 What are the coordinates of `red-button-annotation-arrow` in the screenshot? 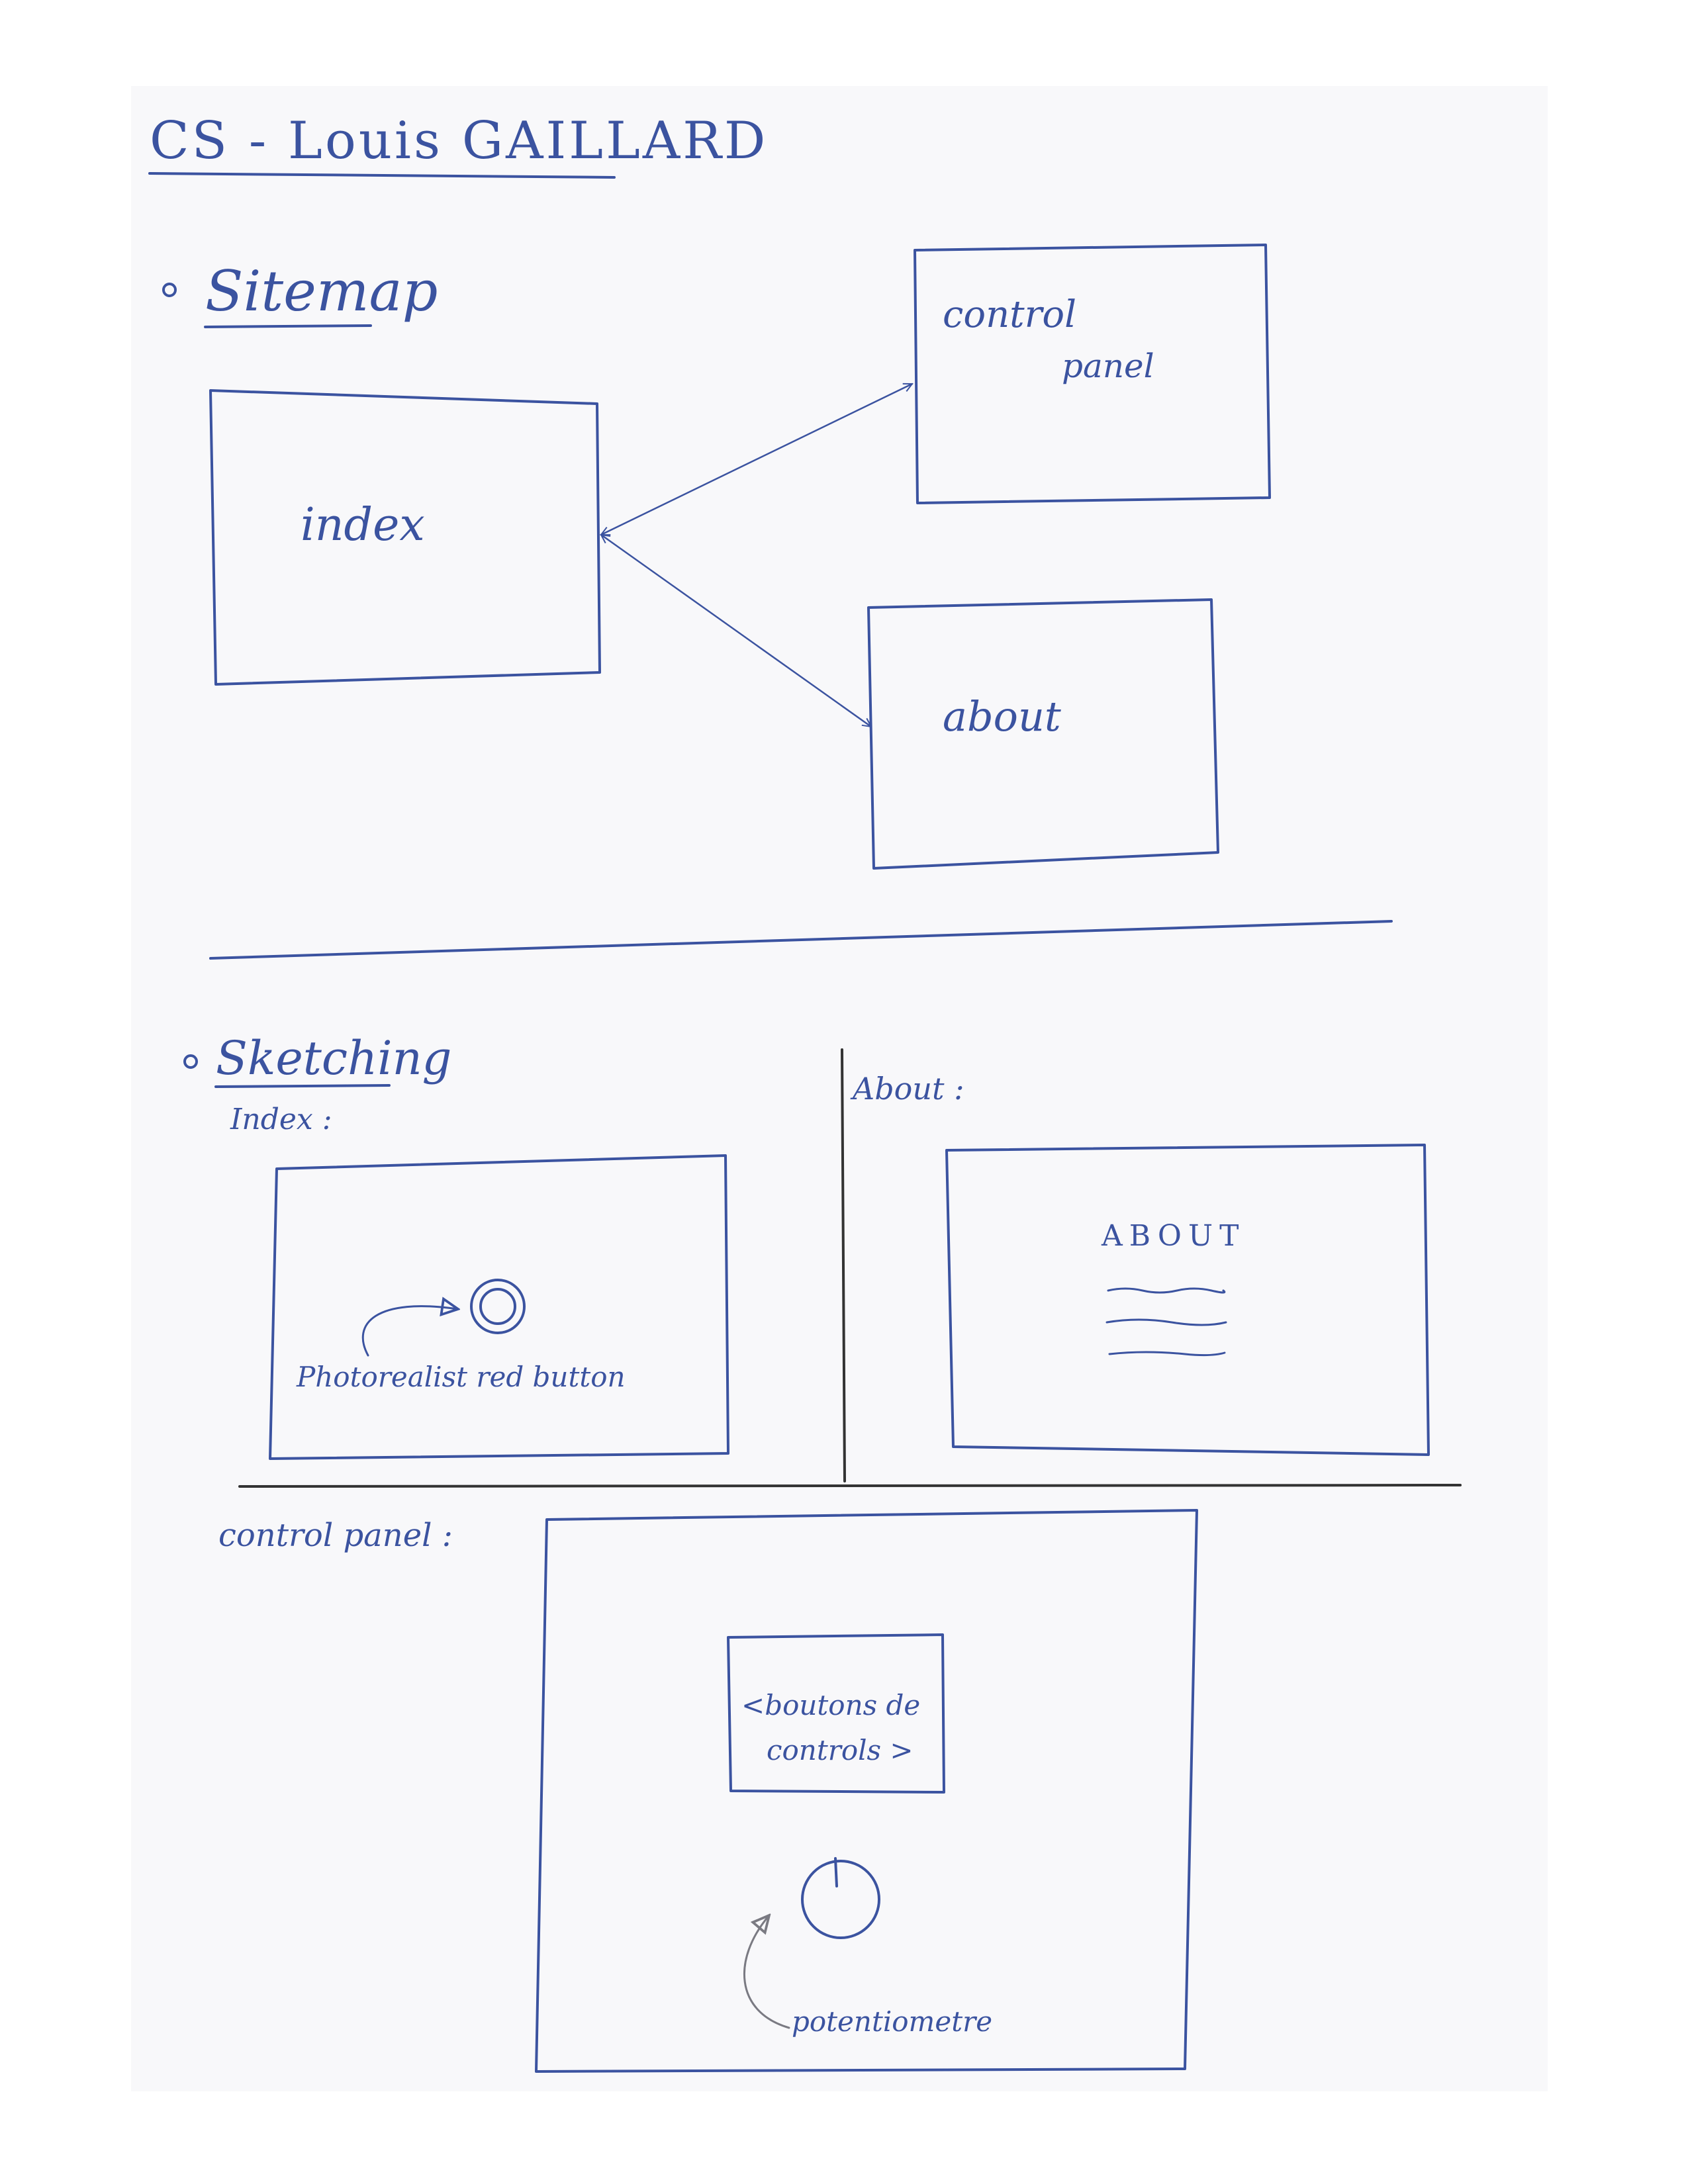 It's located at (409, 1331).